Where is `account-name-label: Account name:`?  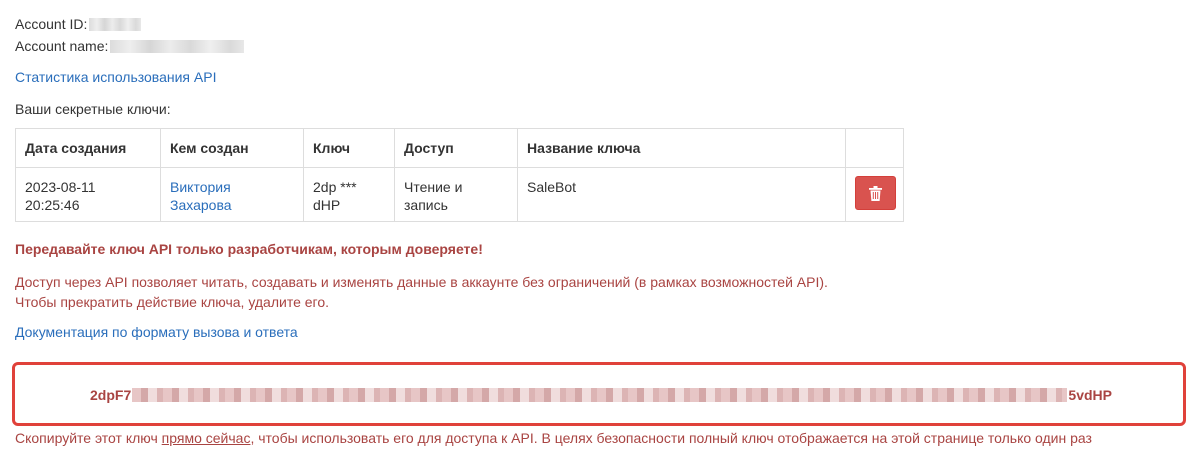
account-name-label: Account name: is located at coordinates (62, 46).